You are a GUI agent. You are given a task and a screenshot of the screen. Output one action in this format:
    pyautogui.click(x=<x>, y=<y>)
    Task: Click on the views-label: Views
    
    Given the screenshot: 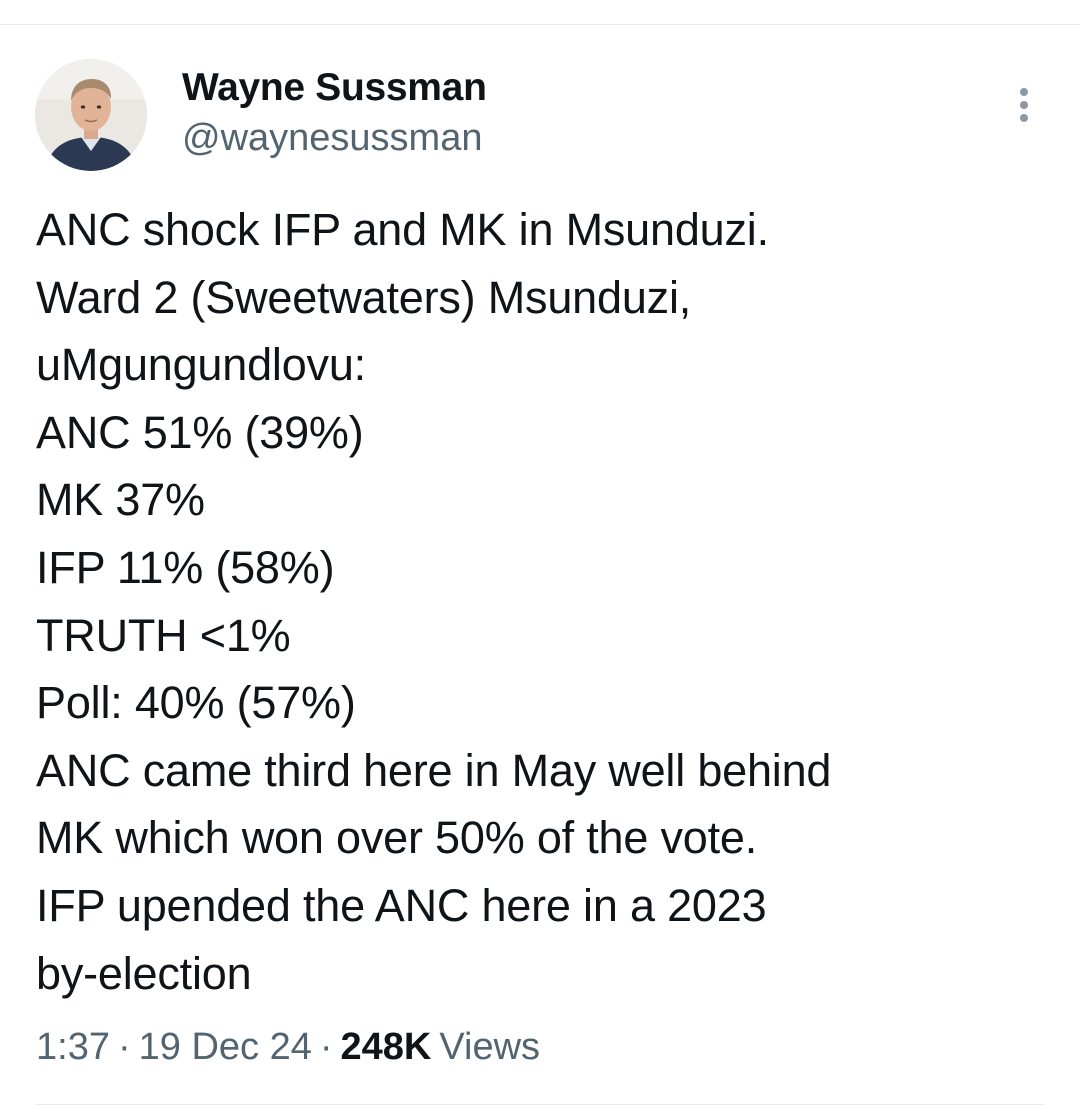 What is the action you would take?
    pyautogui.click(x=489, y=1047)
    